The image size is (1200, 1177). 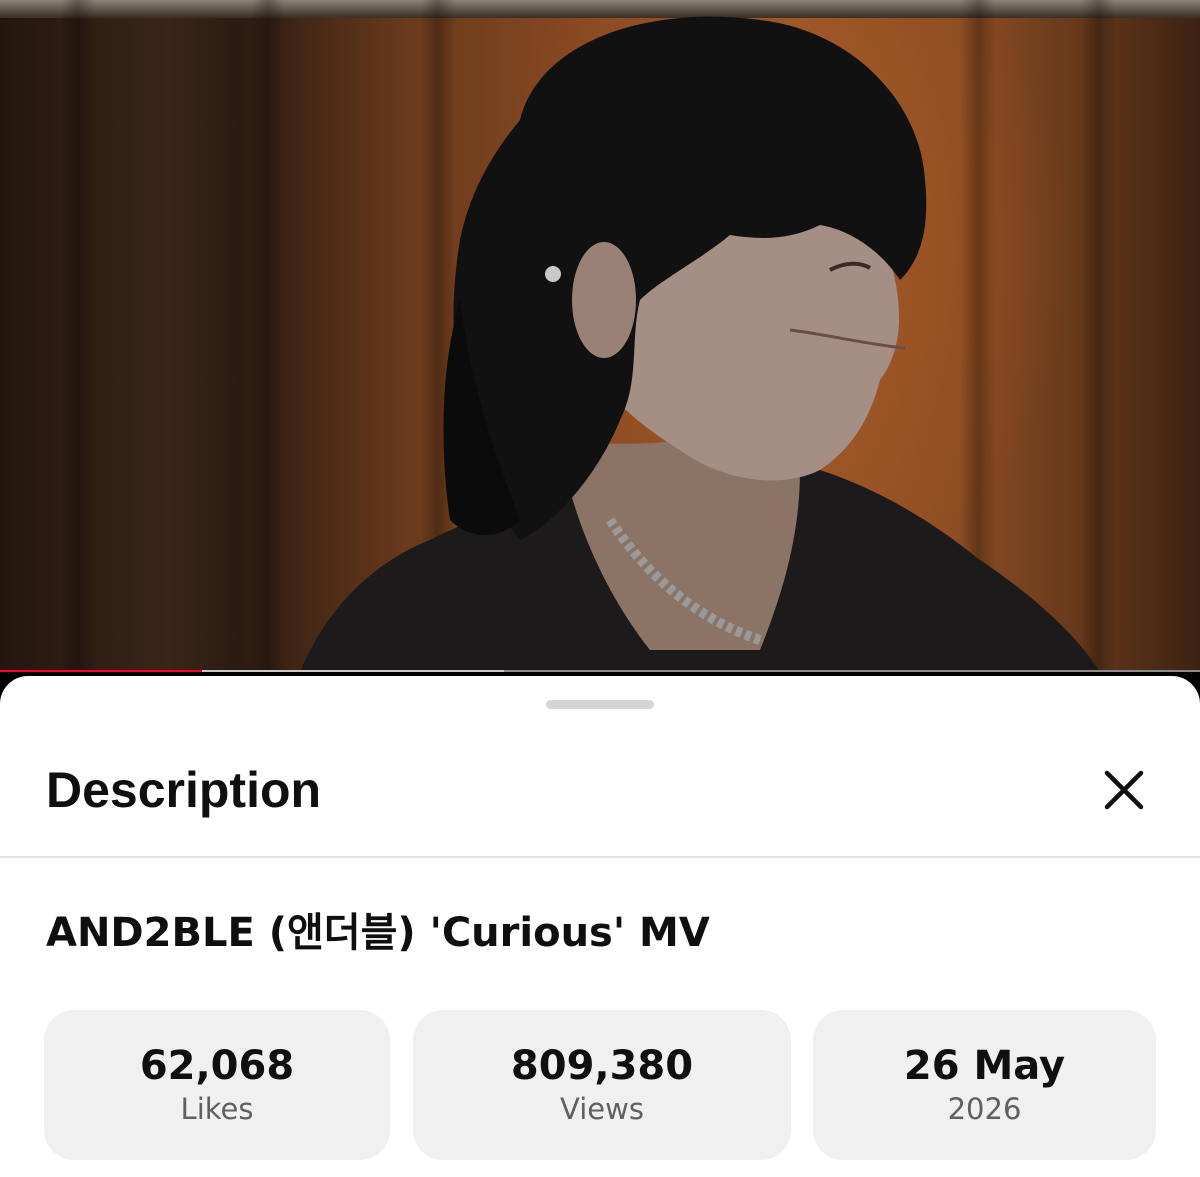 I want to click on drag-handle, so click(x=600, y=704).